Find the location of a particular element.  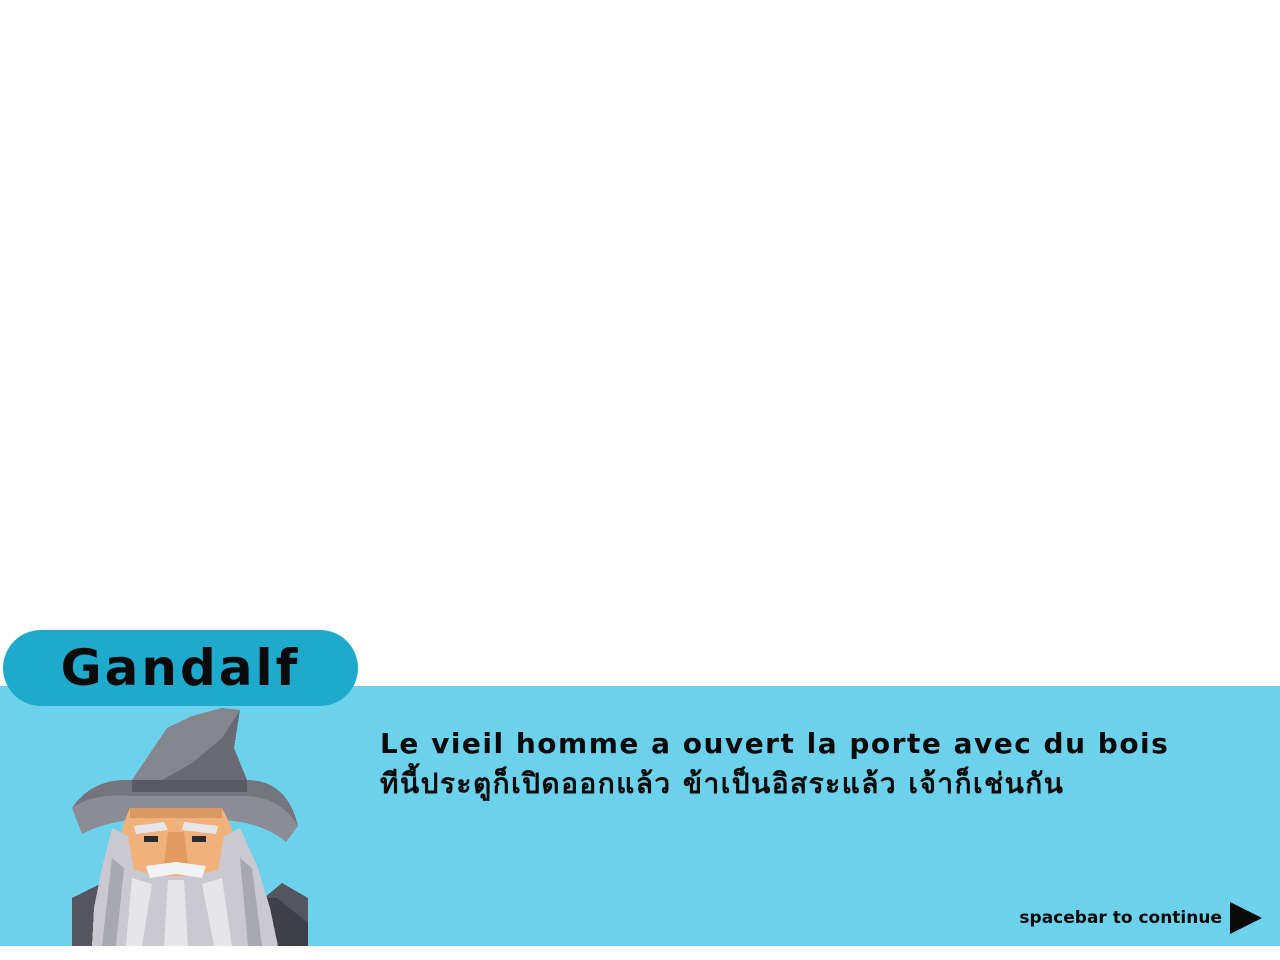

speaker-name-plate: Gandalf is located at coordinates (180, 668).